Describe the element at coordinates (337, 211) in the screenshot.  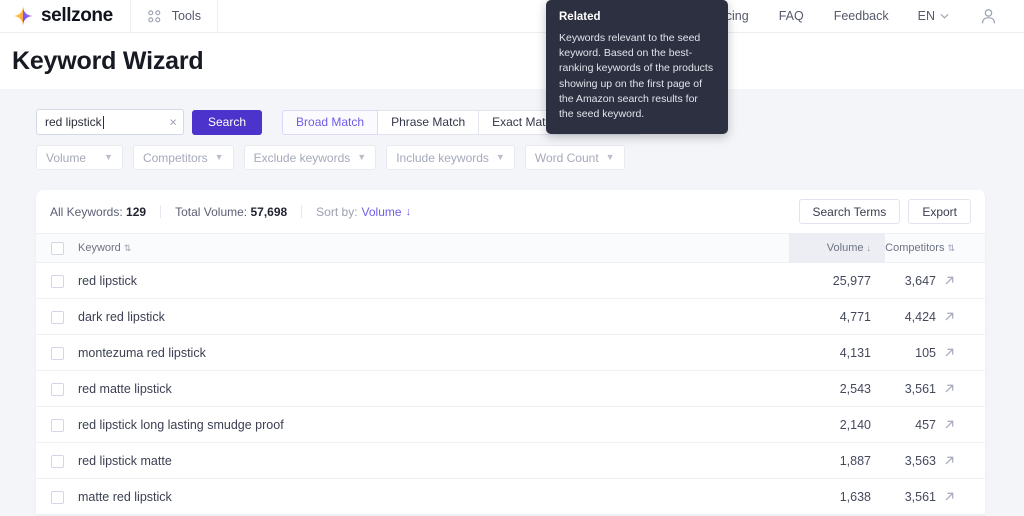
I see `sort-by-label: Sort by:` at that location.